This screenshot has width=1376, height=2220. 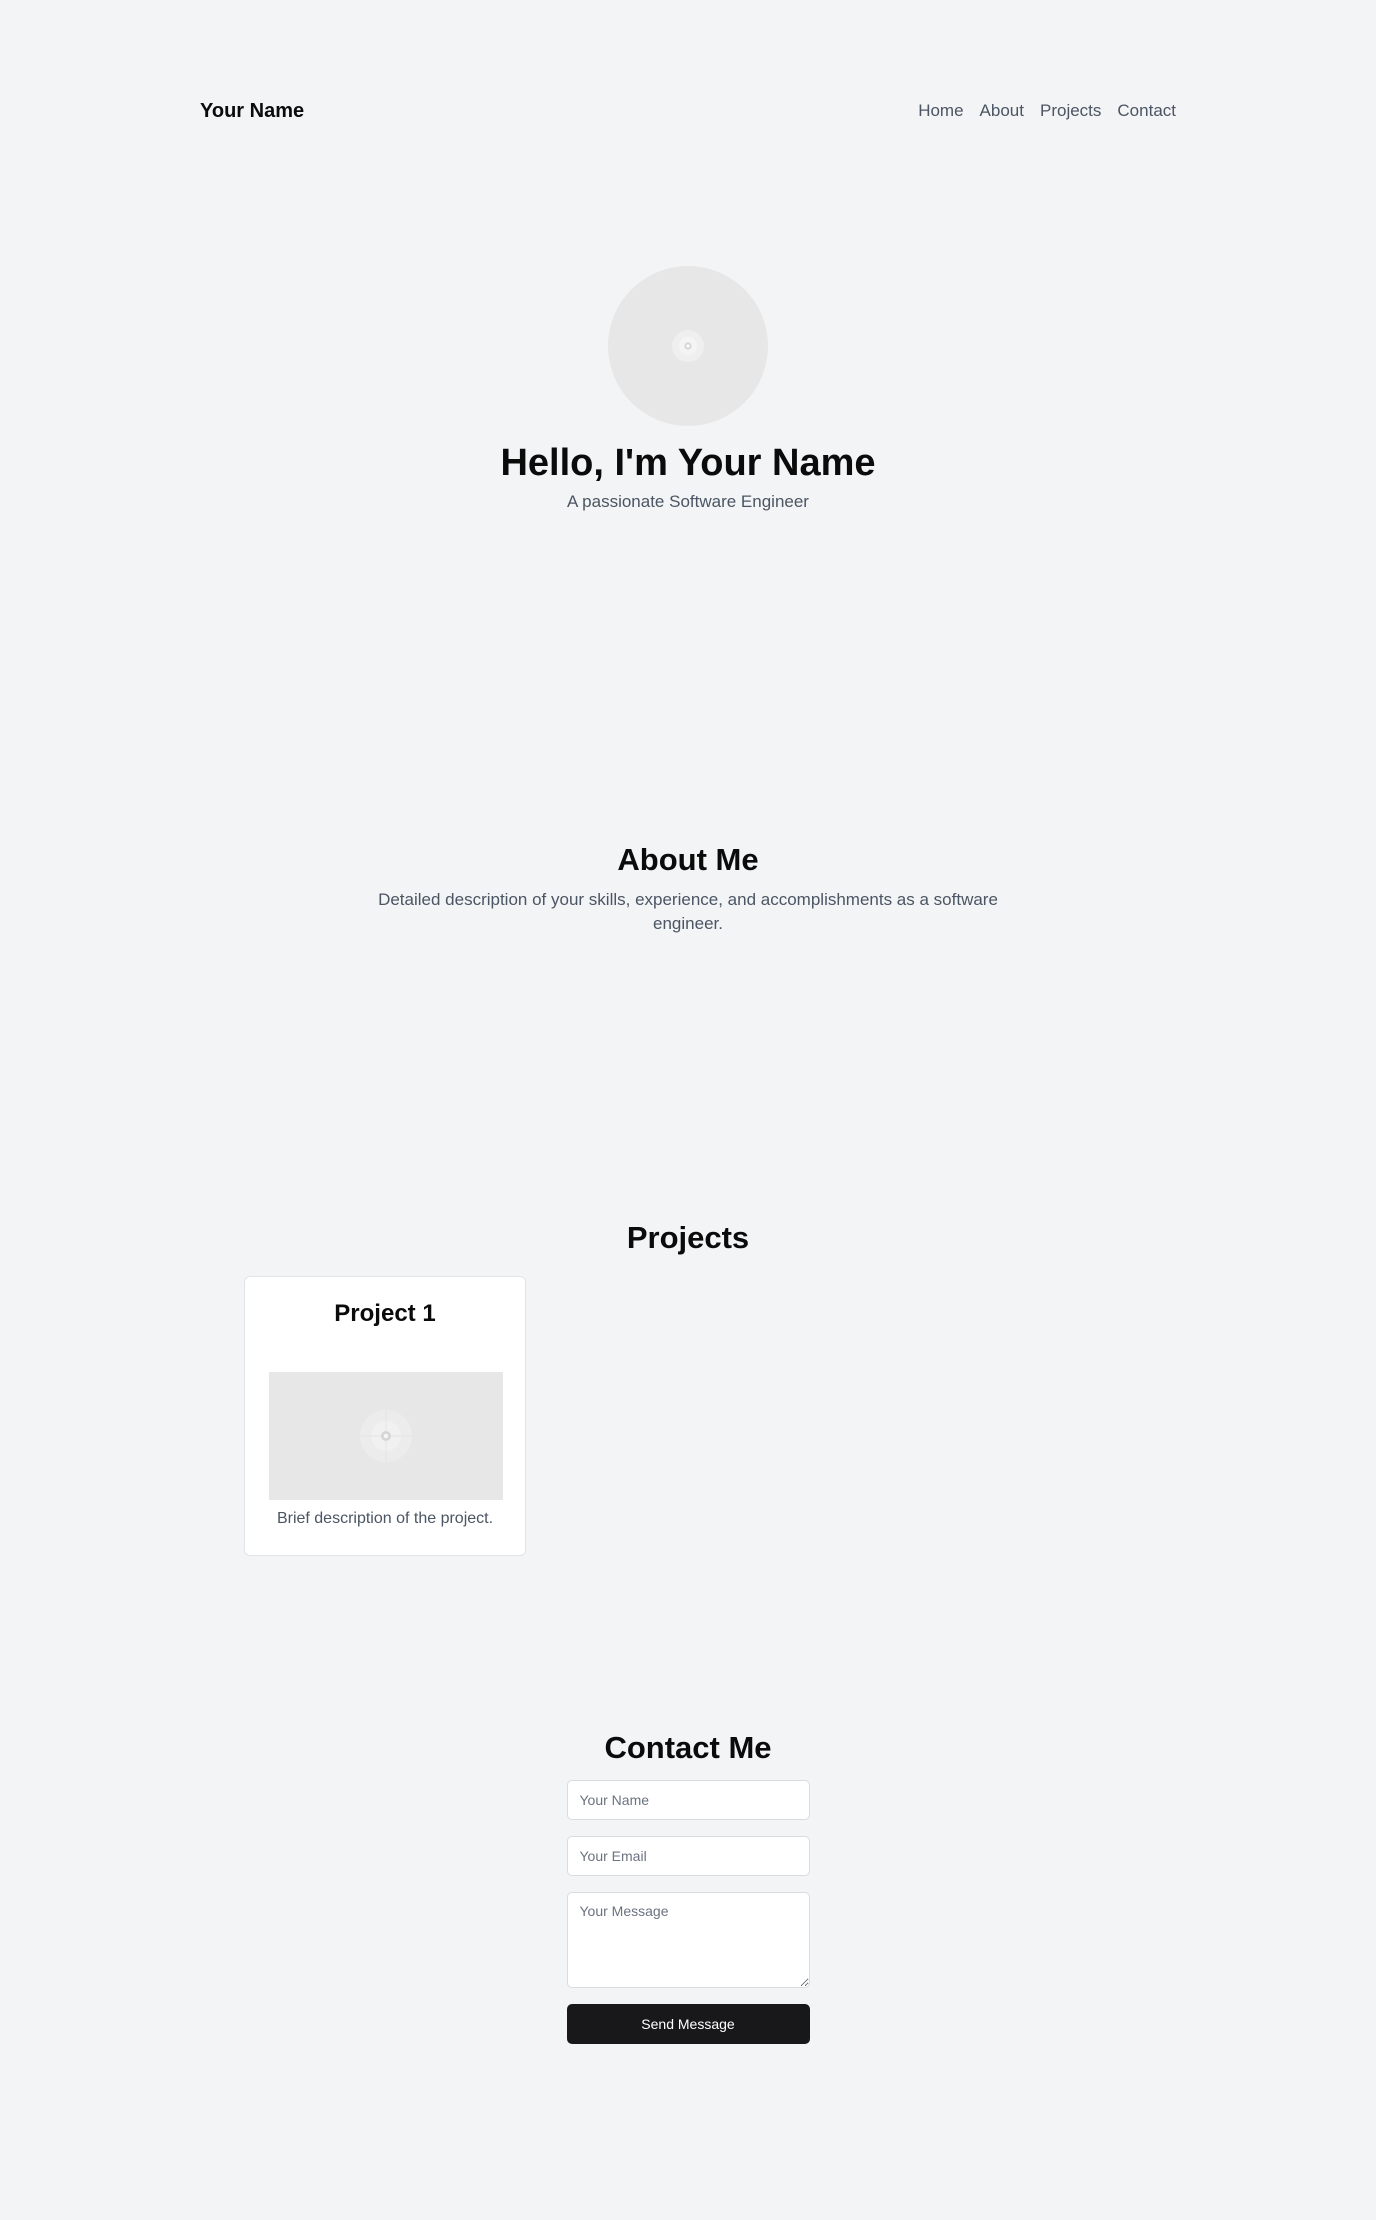 What do you see at coordinates (688, 501) in the screenshot?
I see `hero-subtitle: A passionate Software Engineer` at bounding box center [688, 501].